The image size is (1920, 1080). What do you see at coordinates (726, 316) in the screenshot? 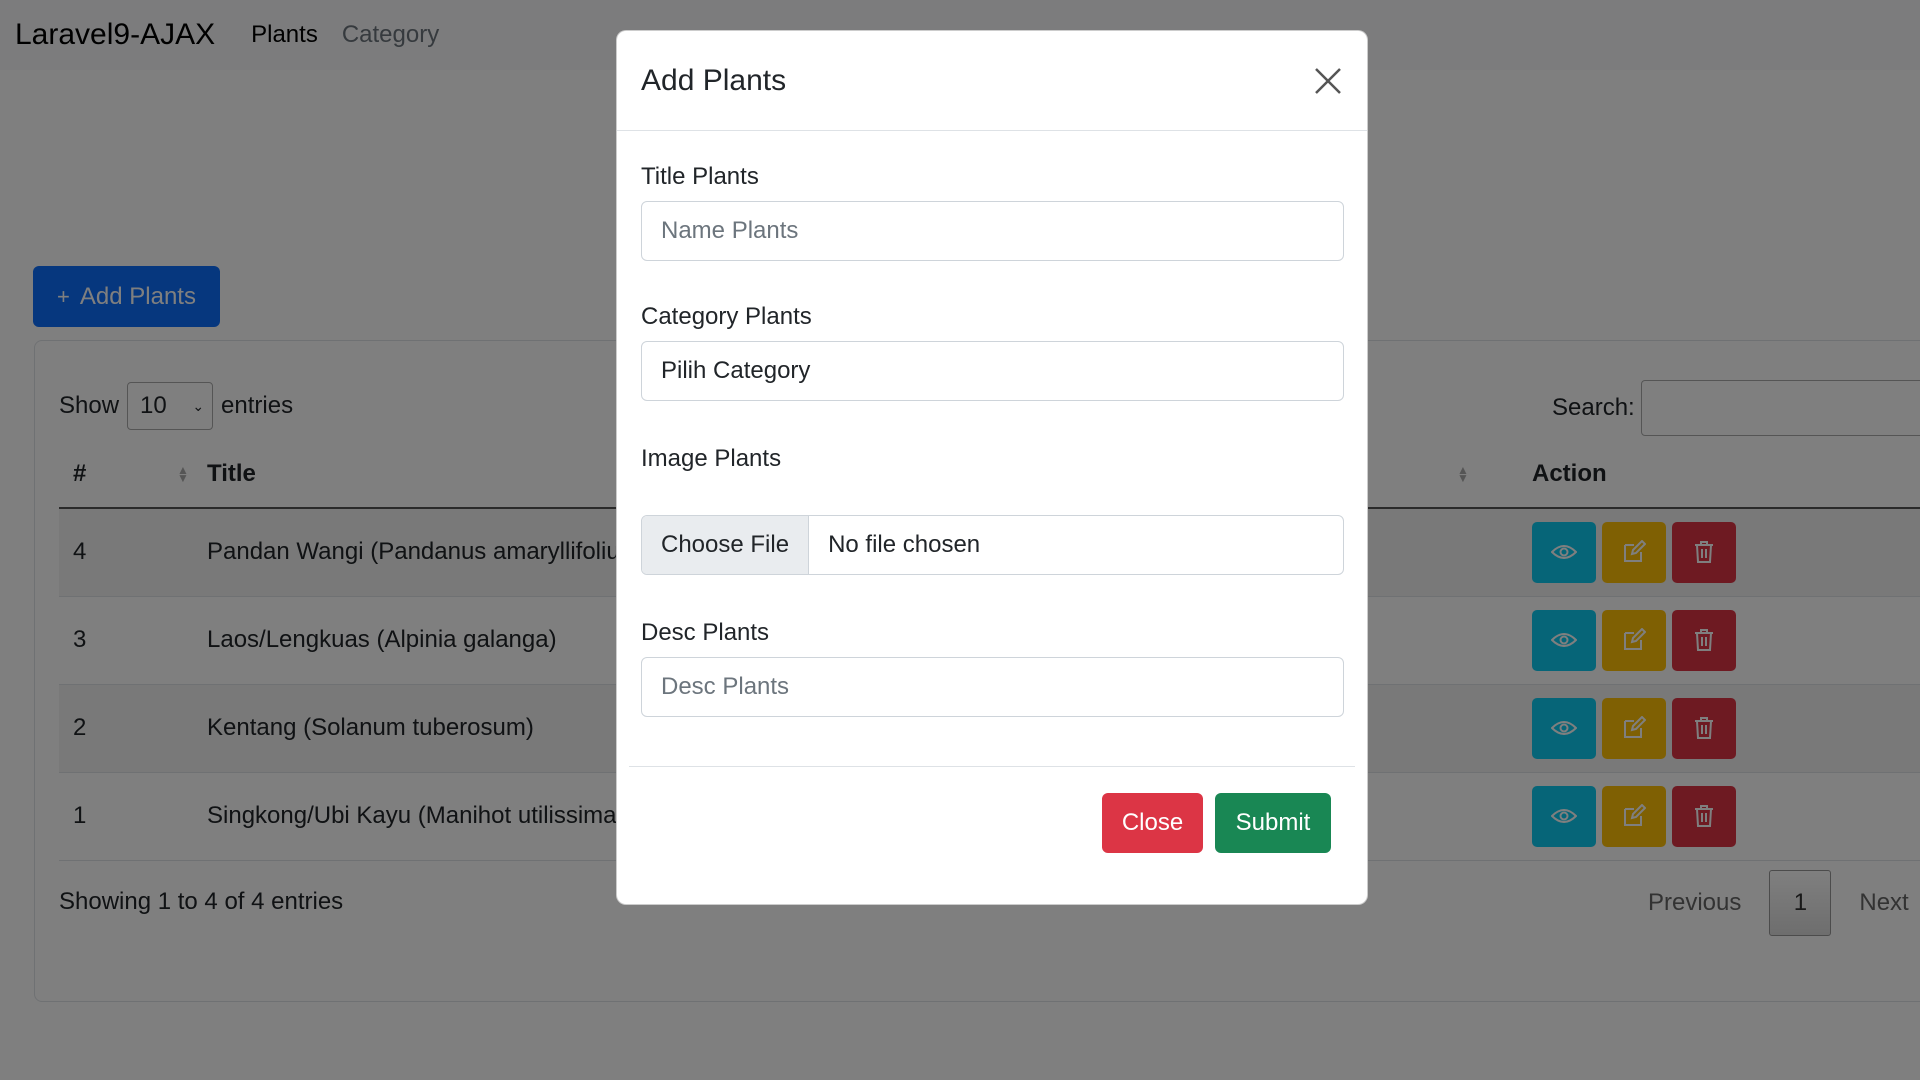
I see `category-plants-label: Category Plants` at bounding box center [726, 316].